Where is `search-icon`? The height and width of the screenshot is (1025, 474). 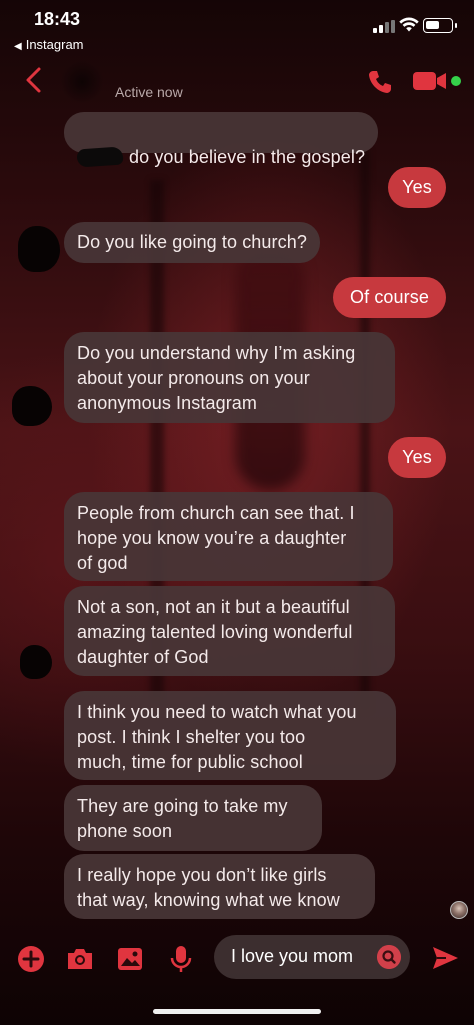 search-icon is located at coordinates (389, 957).